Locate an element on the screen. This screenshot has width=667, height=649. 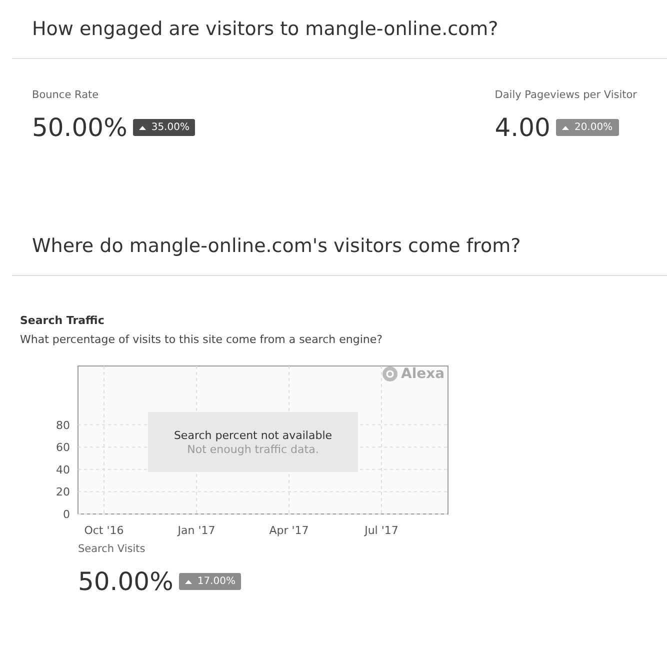
y-axis-label: 60 is located at coordinates (63, 447).